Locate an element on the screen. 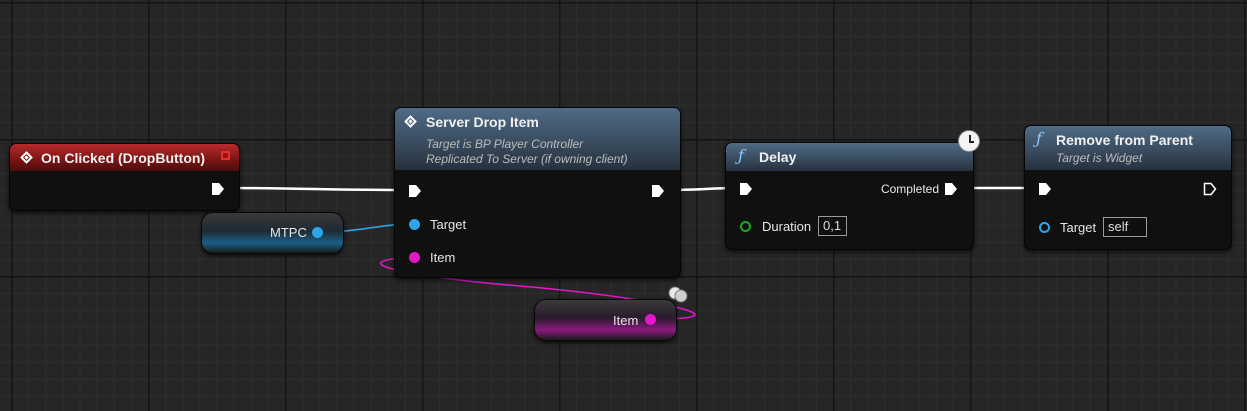 This screenshot has height=411, width=1247. target-value-input: self is located at coordinates (1125, 227).